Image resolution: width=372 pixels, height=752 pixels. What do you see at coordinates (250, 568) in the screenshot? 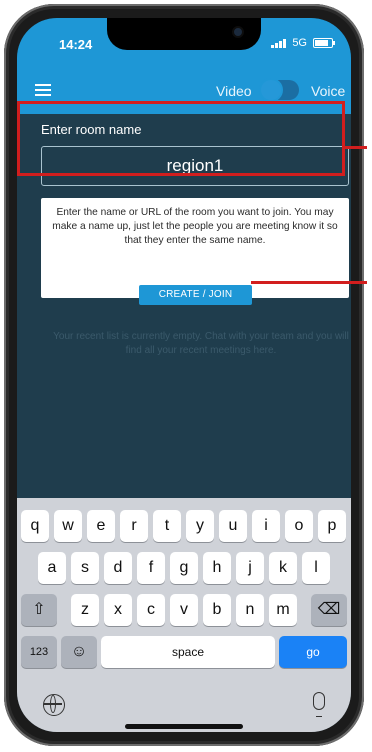
I see `key-j: j` at bounding box center [250, 568].